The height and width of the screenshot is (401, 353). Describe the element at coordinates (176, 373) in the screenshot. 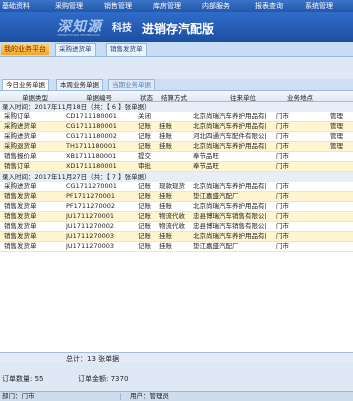

I see `summary-panel: 订单数量: 55 订单金额: 7370` at that location.